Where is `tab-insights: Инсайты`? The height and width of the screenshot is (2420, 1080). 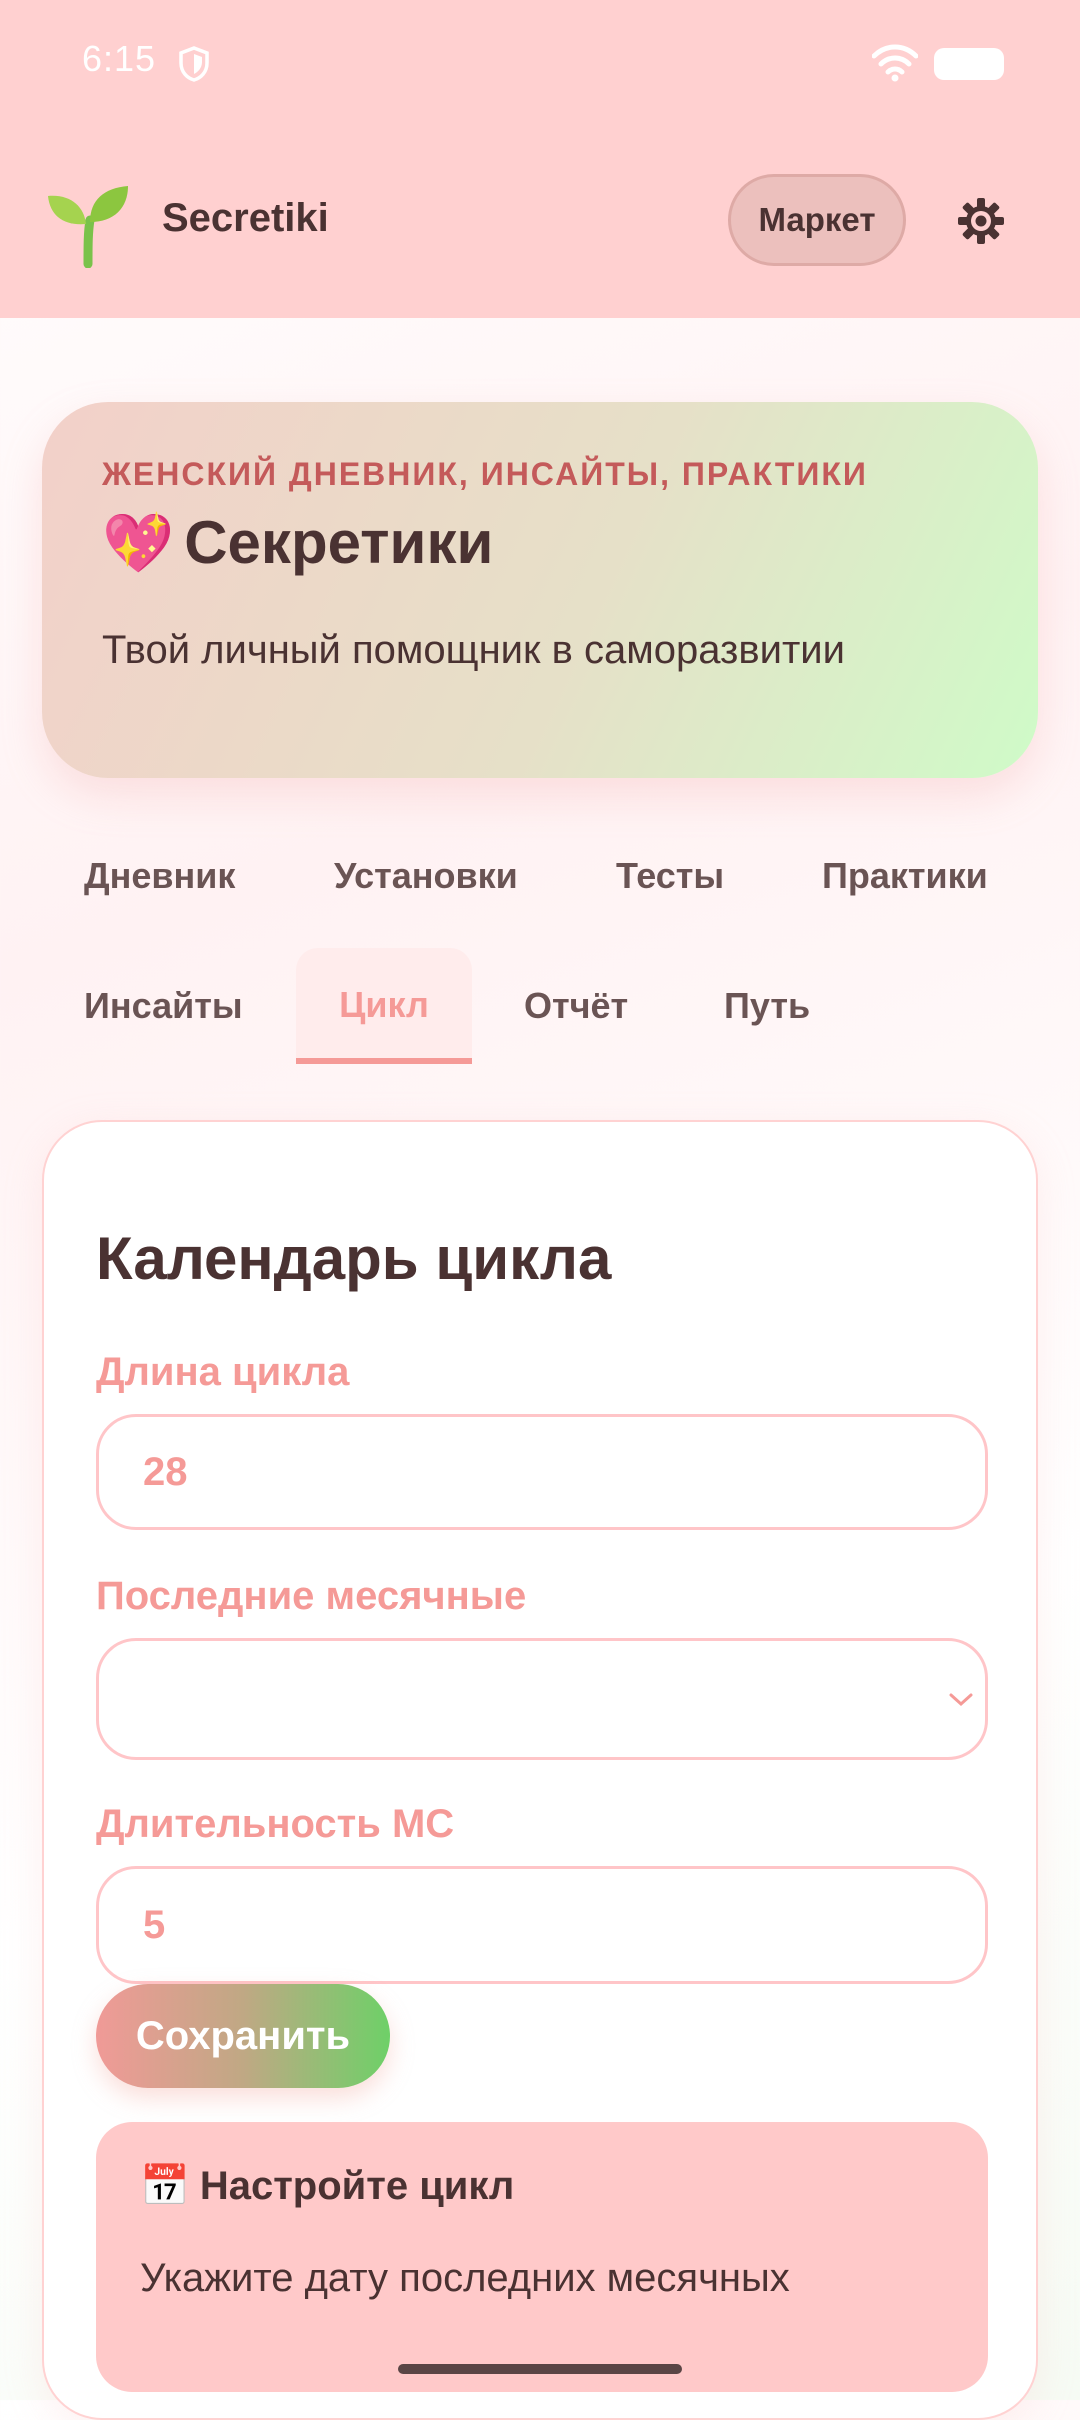 tab-insights: Инсайты is located at coordinates (163, 1006).